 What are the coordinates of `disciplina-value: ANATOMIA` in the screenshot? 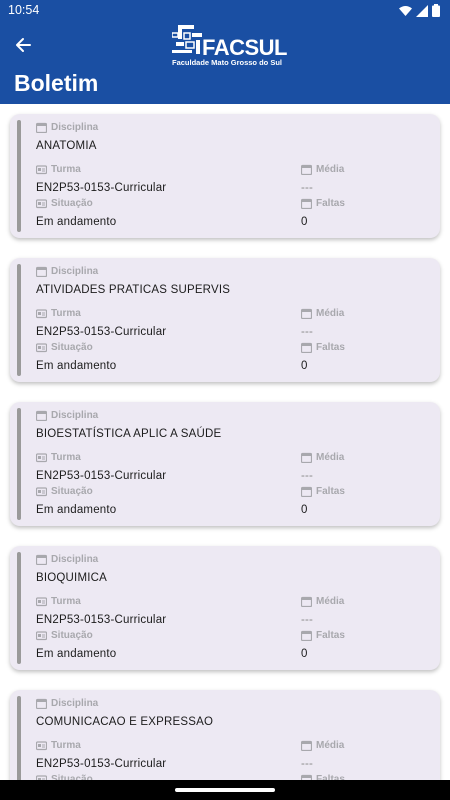 It's located at (66, 146).